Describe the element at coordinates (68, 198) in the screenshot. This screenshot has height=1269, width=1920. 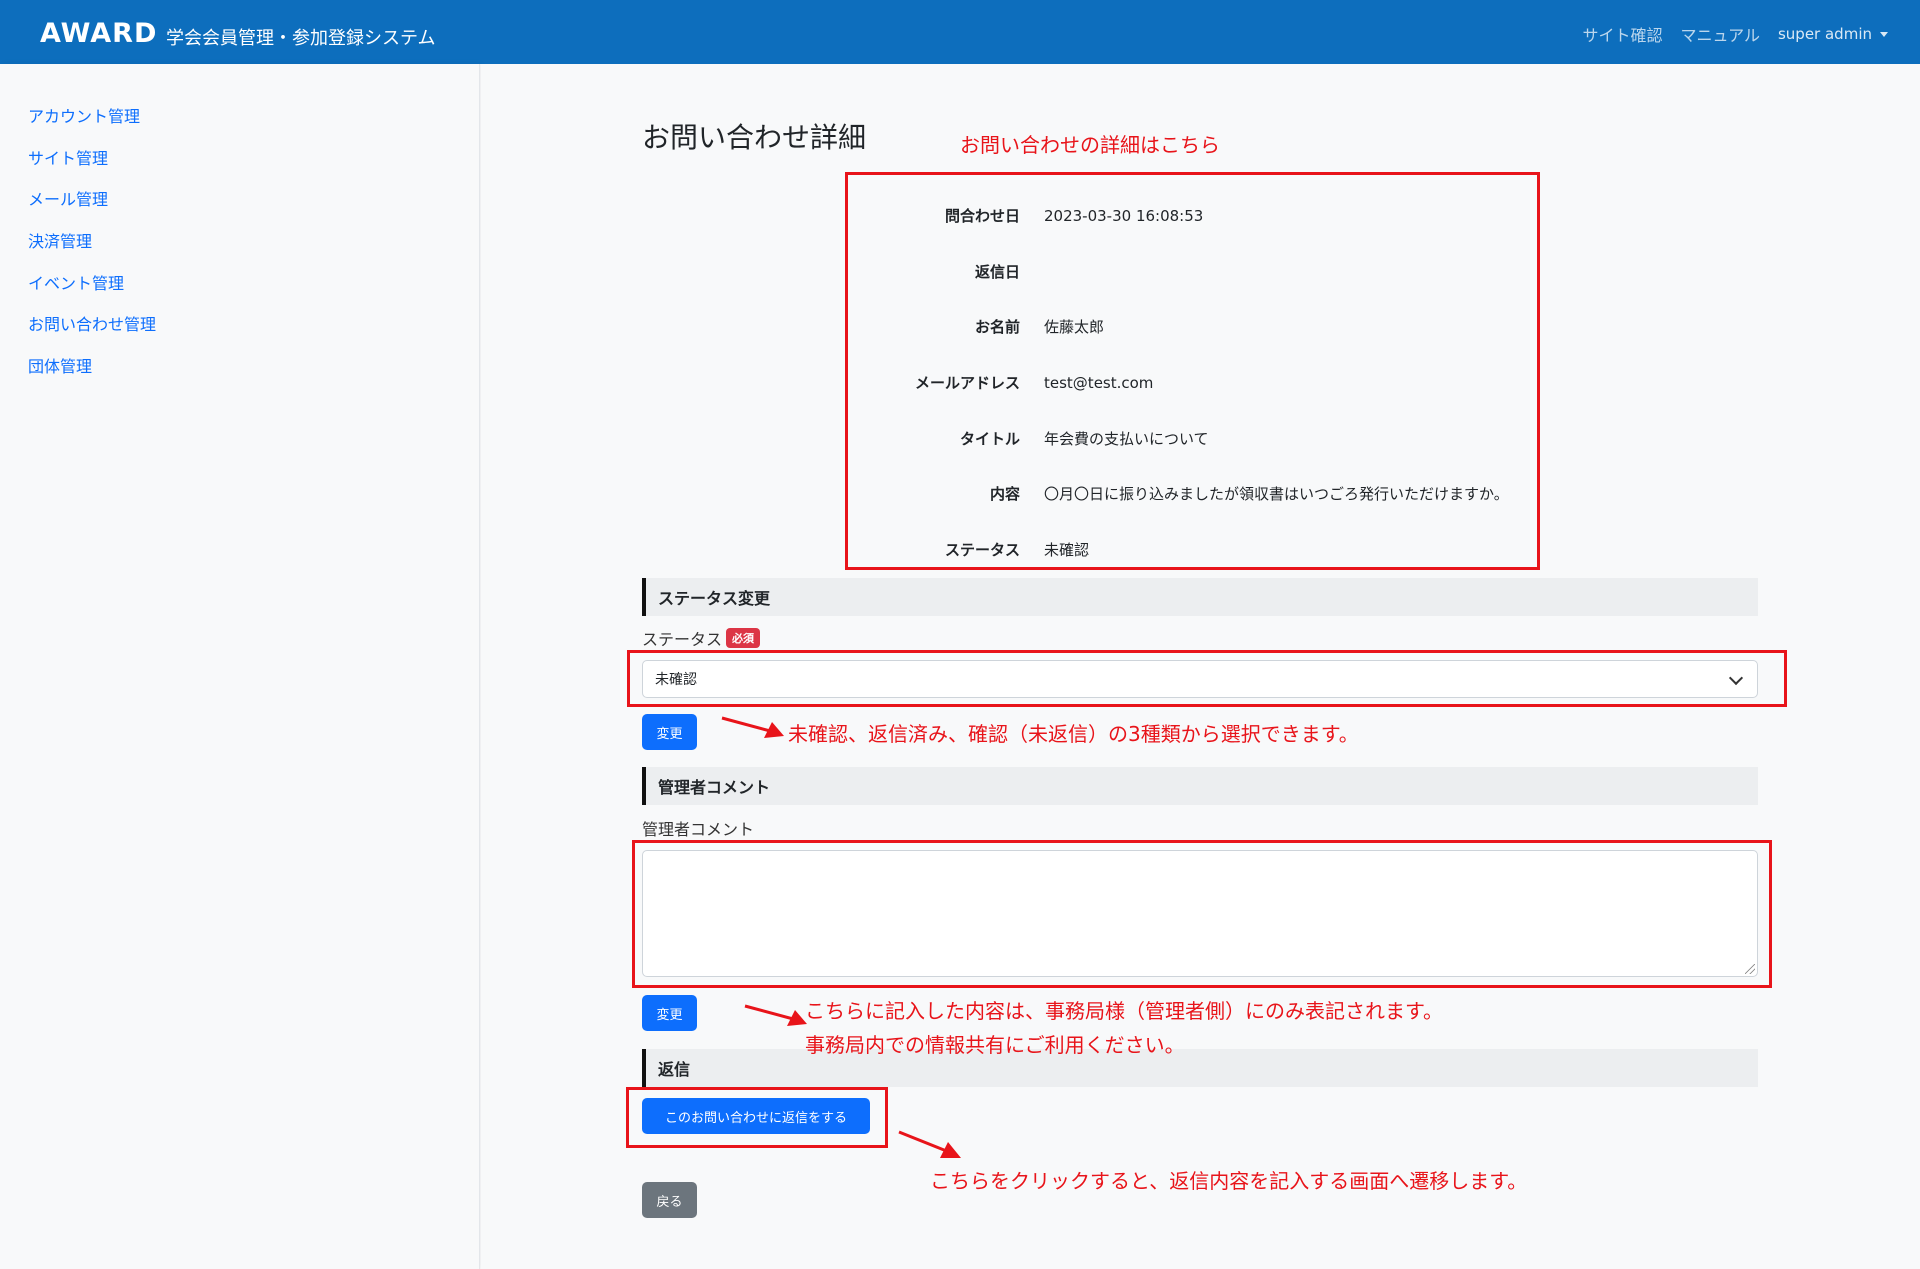
I see `sidebar-link-mail: メール管理` at that location.